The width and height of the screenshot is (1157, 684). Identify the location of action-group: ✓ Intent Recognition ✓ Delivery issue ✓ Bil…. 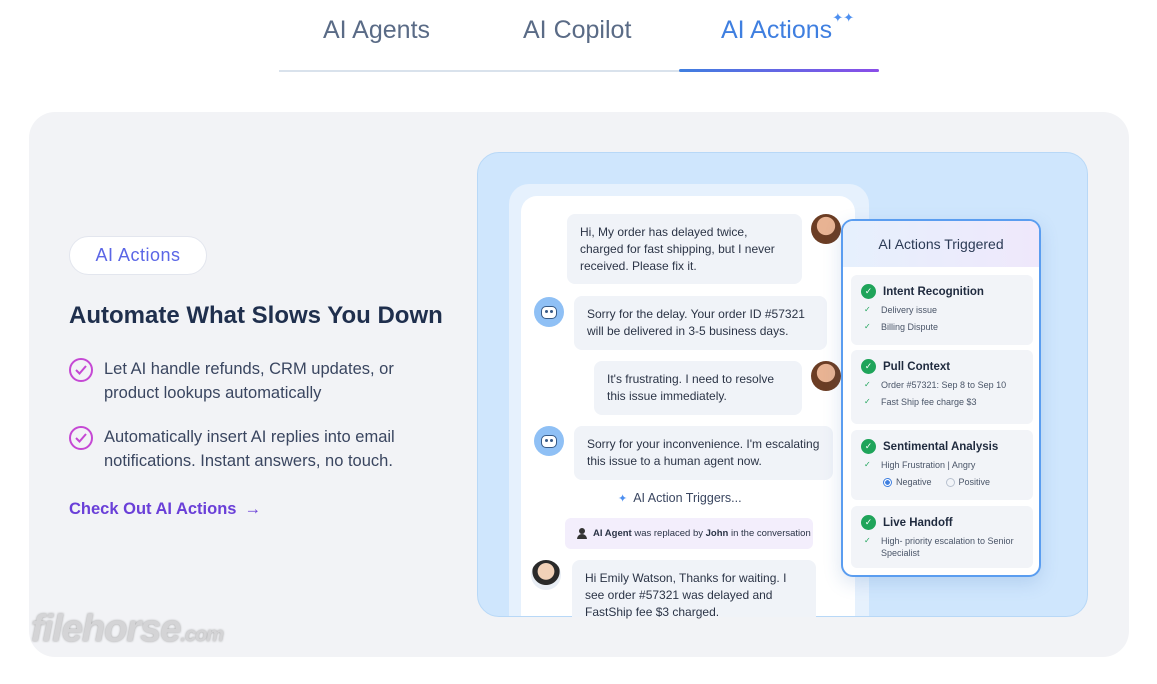
(942, 310).